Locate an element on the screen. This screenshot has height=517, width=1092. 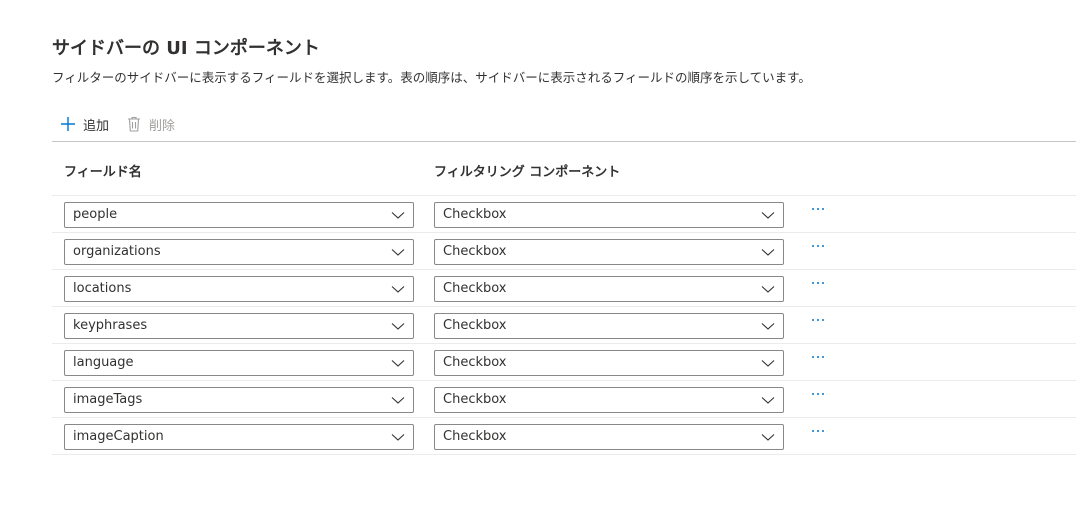
table-row: keyphrases Checkbox is located at coordinates (564, 324).